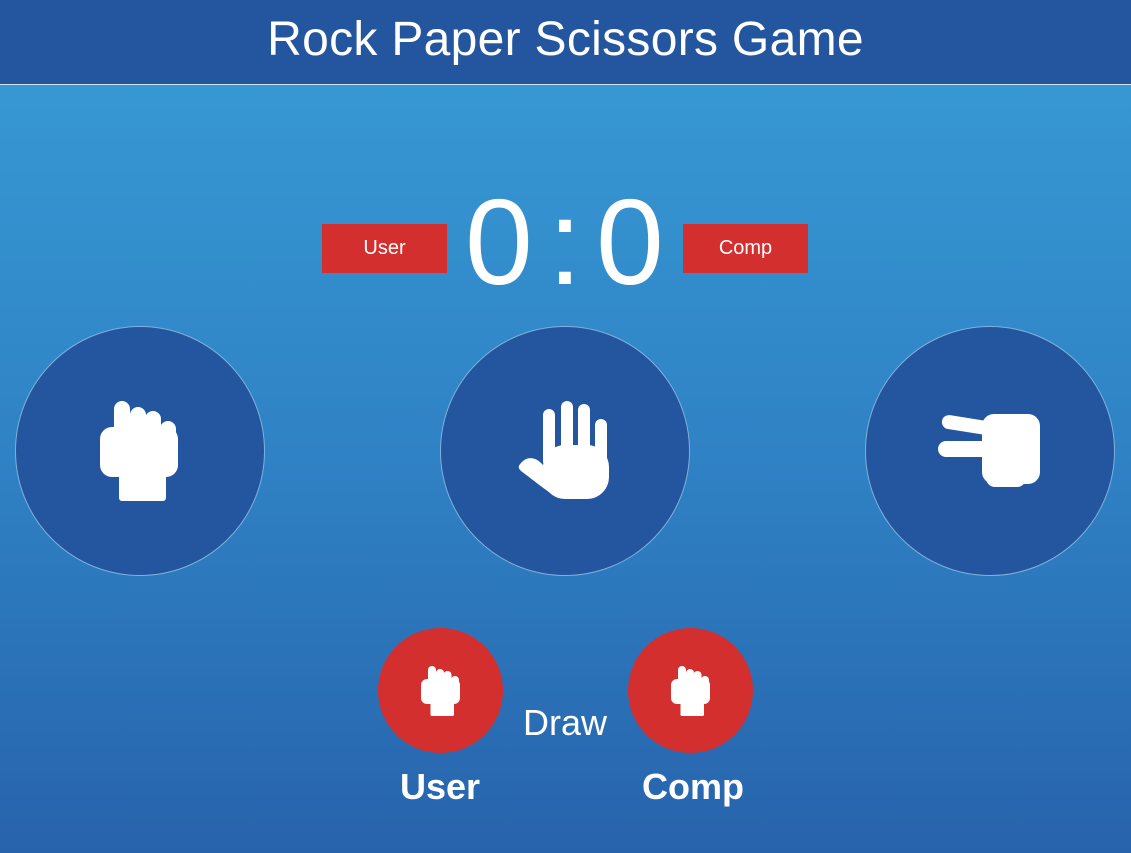 This screenshot has height=853, width=1131. I want to click on comp-result-label: Comp, so click(693, 786).